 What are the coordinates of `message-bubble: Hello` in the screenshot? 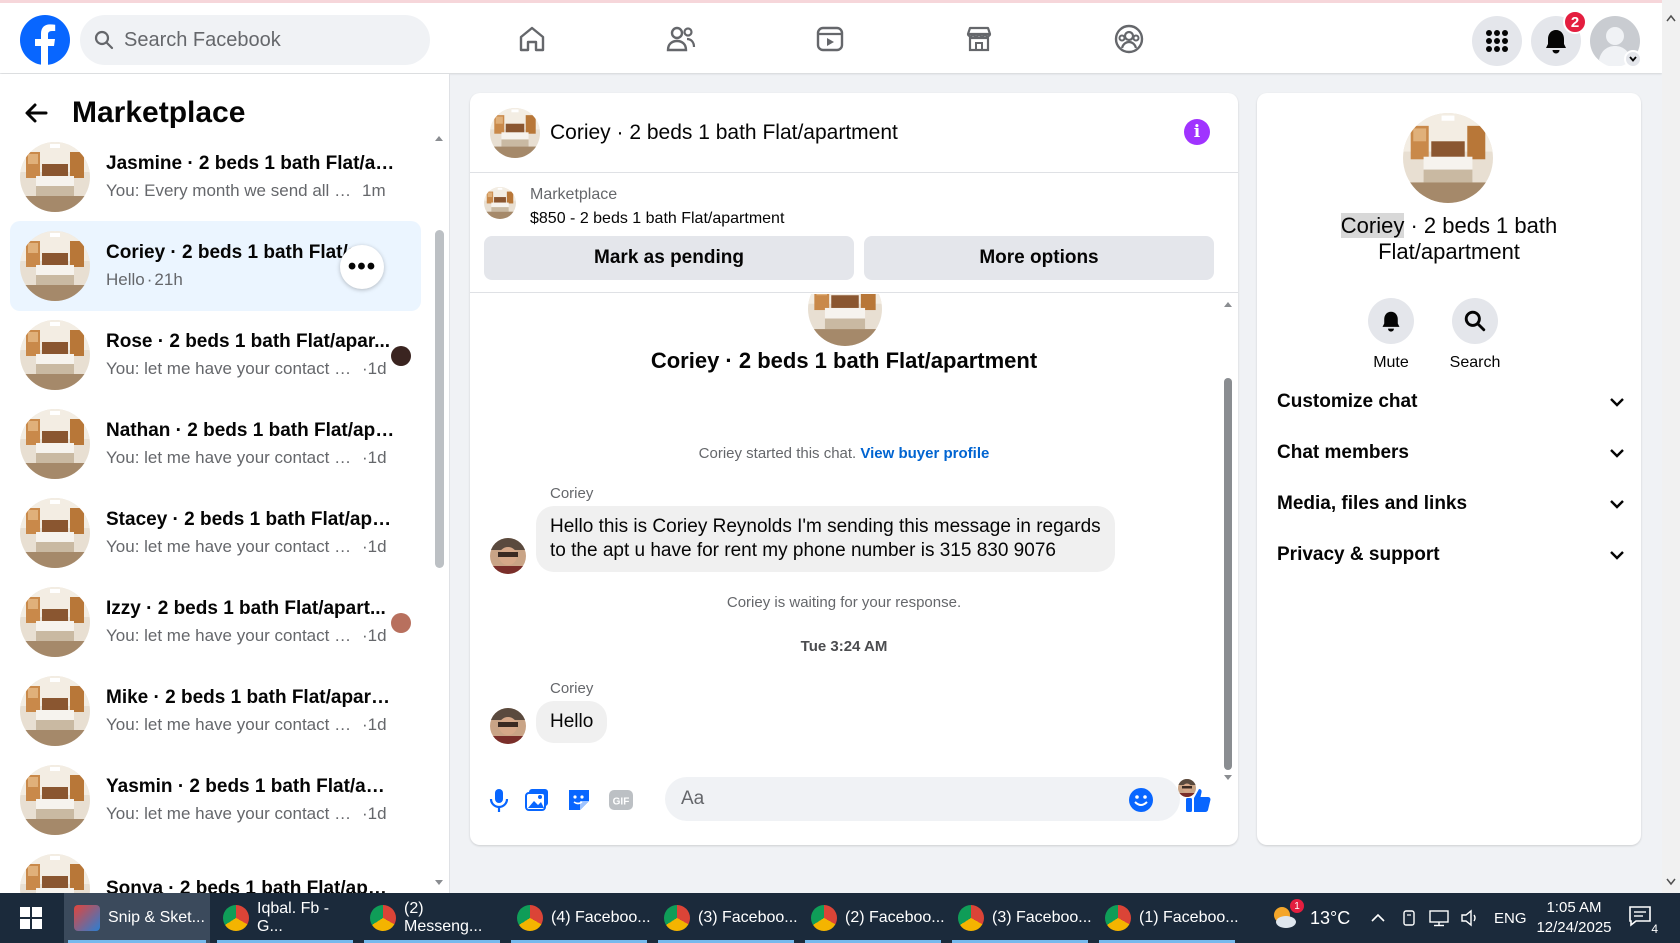 It's located at (572, 722).